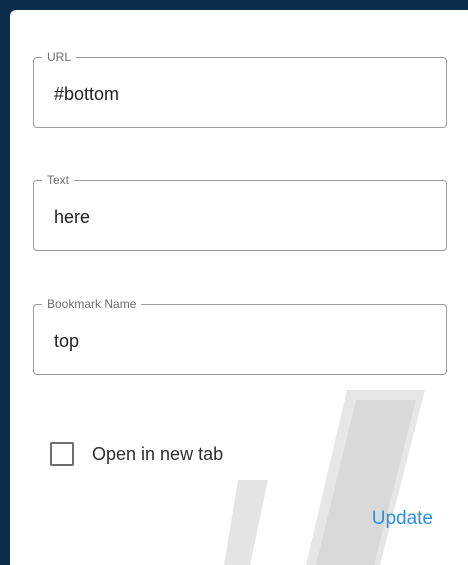 The height and width of the screenshot is (565, 468). I want to click on bookmark-name-field: Bookmark Name top, so click(240, 336).